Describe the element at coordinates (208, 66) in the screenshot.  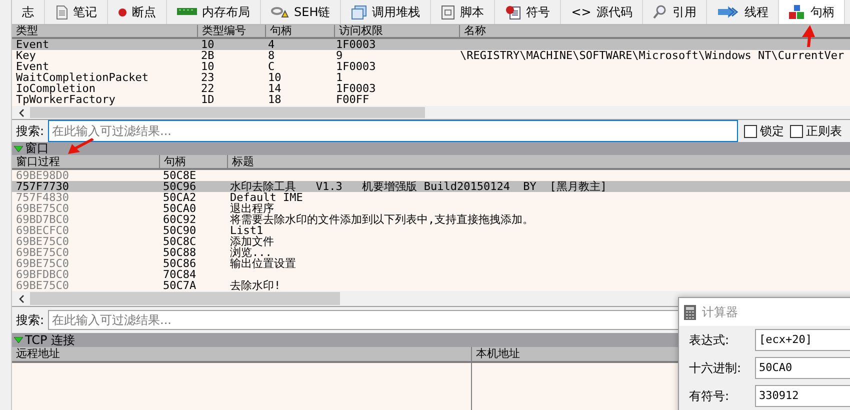
I see `table-cell-text: 10` at that location.